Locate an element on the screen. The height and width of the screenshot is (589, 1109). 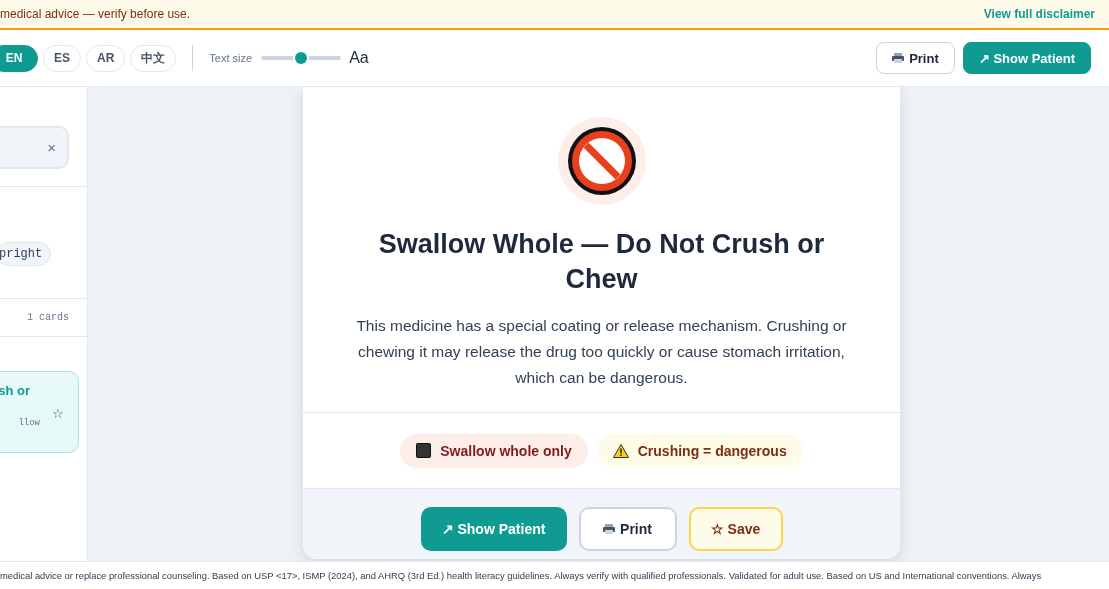
disclaimer-text: medical advice — verify before use. is located at coordinates (95, 14).